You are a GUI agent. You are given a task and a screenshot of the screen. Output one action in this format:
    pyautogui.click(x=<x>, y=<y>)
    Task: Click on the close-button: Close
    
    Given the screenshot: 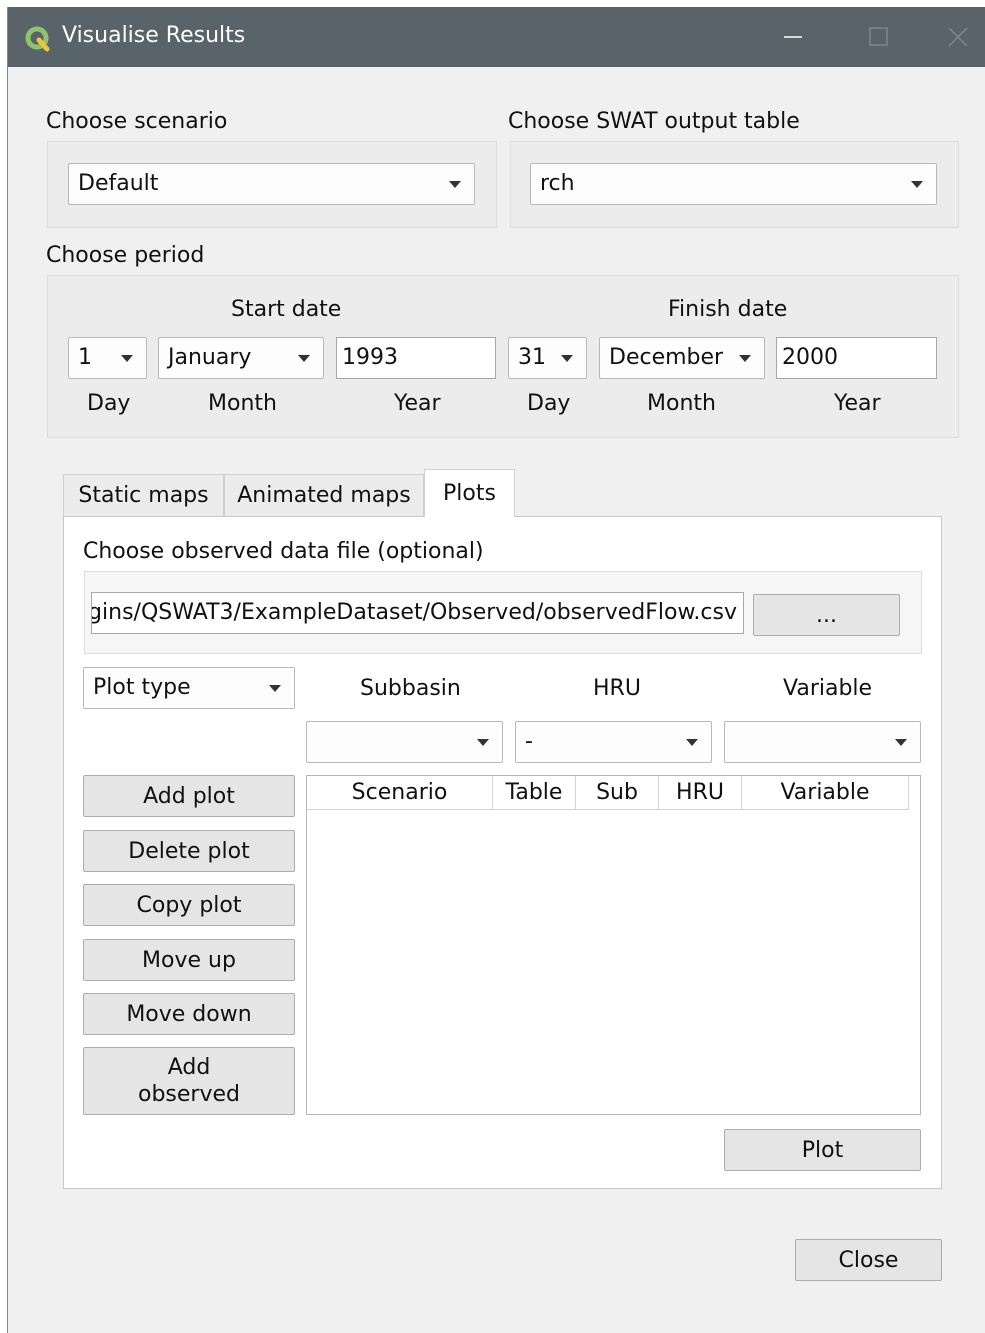 What is the action you would take?
    pyautogui.click(x=868, y=1260)
    